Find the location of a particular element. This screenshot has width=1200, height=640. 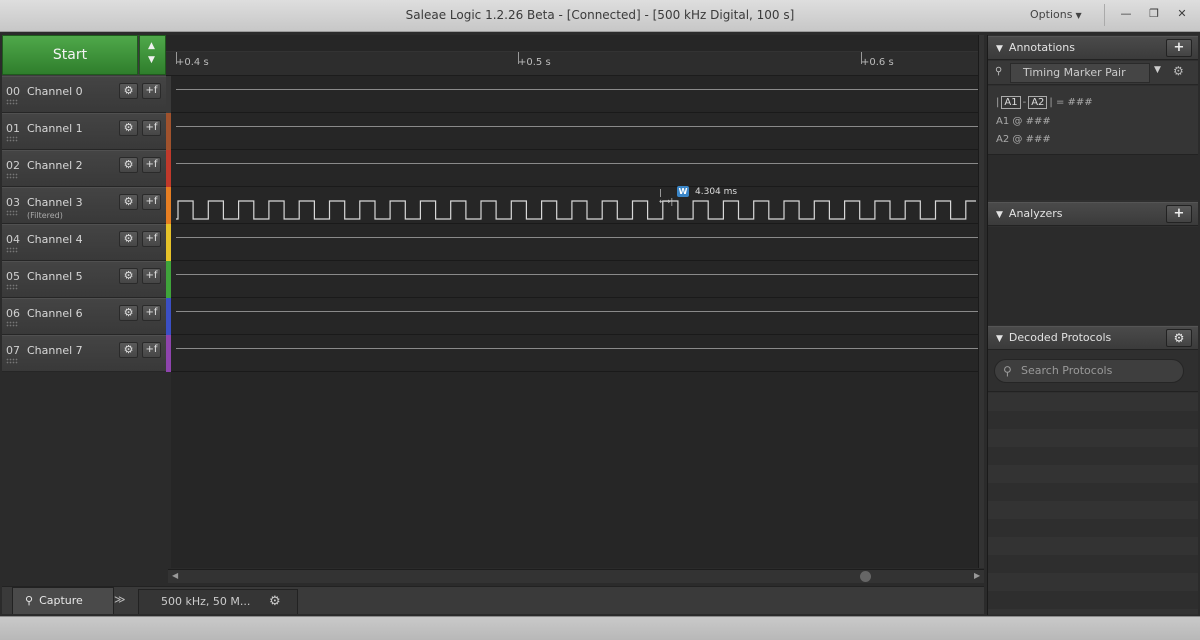

channel-row: 05 Channel 5 ⚙ +f is located at coordinates (84, 279).